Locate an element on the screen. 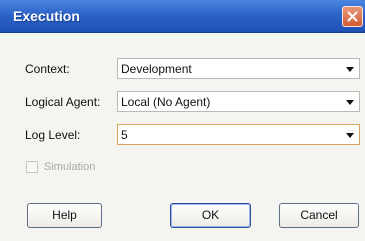  logical-agent-select: Local (No Agent) is located at coordinates (238, 101).